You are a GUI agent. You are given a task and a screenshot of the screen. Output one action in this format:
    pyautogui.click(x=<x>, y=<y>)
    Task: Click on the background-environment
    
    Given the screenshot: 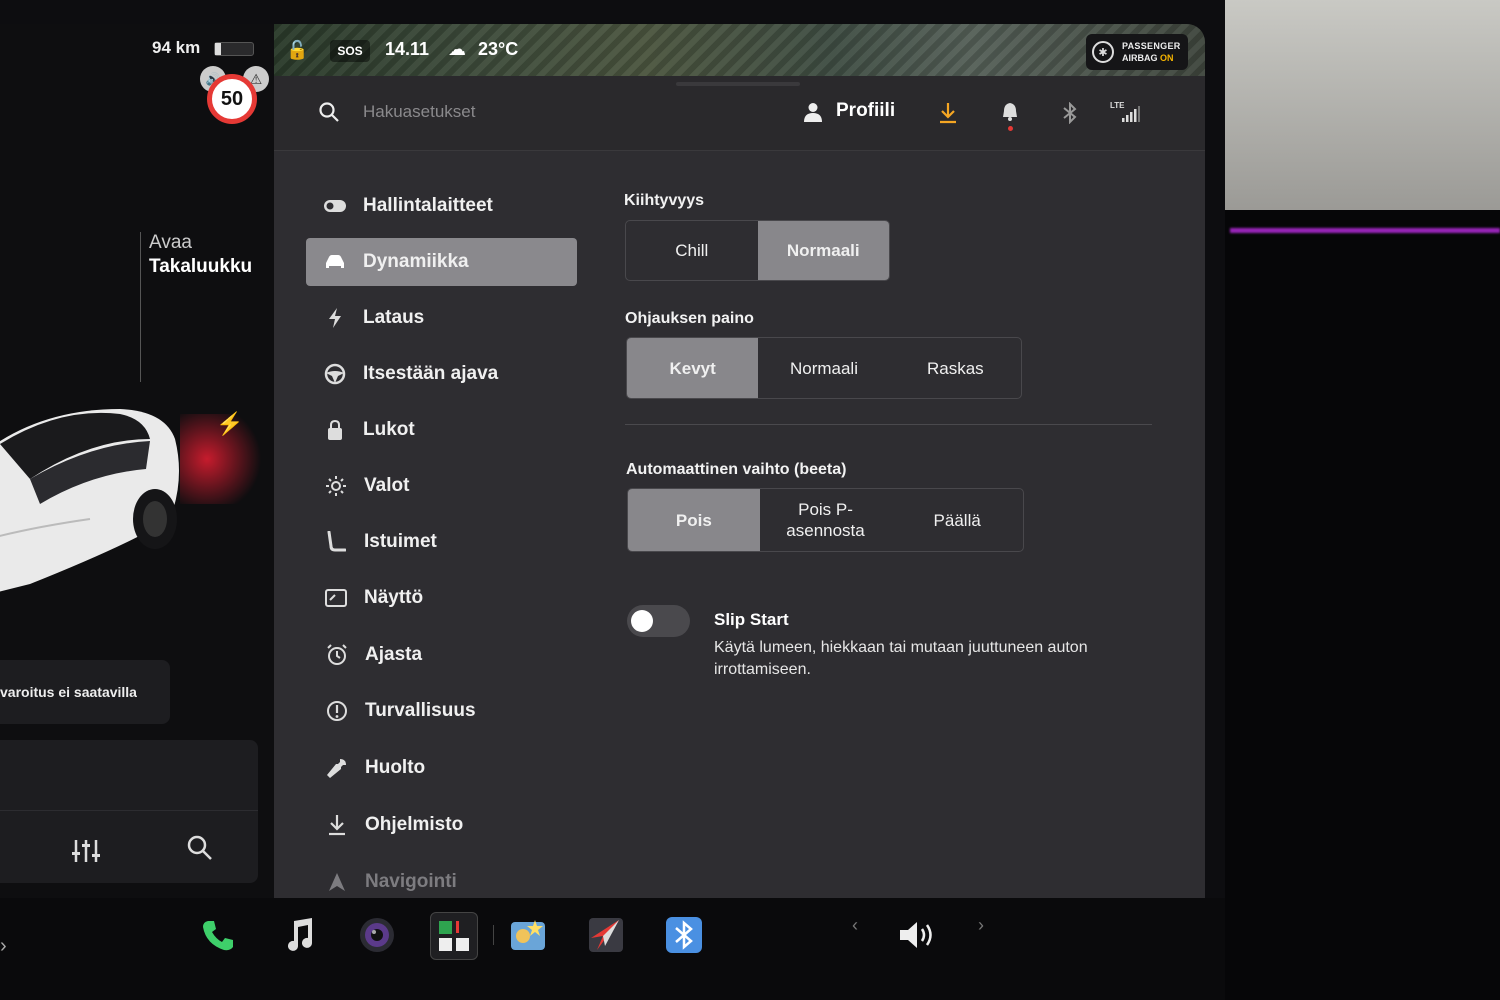 What is the action you would take?
    pyautogui.click(x=1362, y=105)
    